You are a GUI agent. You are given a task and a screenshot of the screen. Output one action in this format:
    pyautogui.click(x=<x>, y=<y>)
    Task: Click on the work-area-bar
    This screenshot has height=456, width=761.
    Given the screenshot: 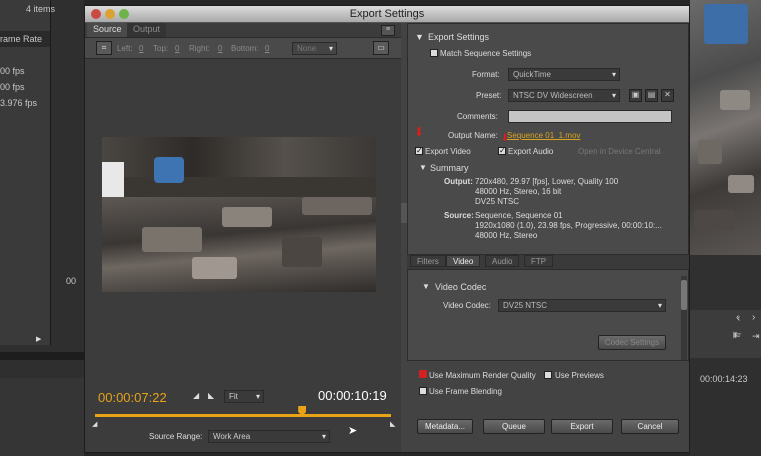 What is the action you would take?
    pyautogui.click(x=243, y=415)
    